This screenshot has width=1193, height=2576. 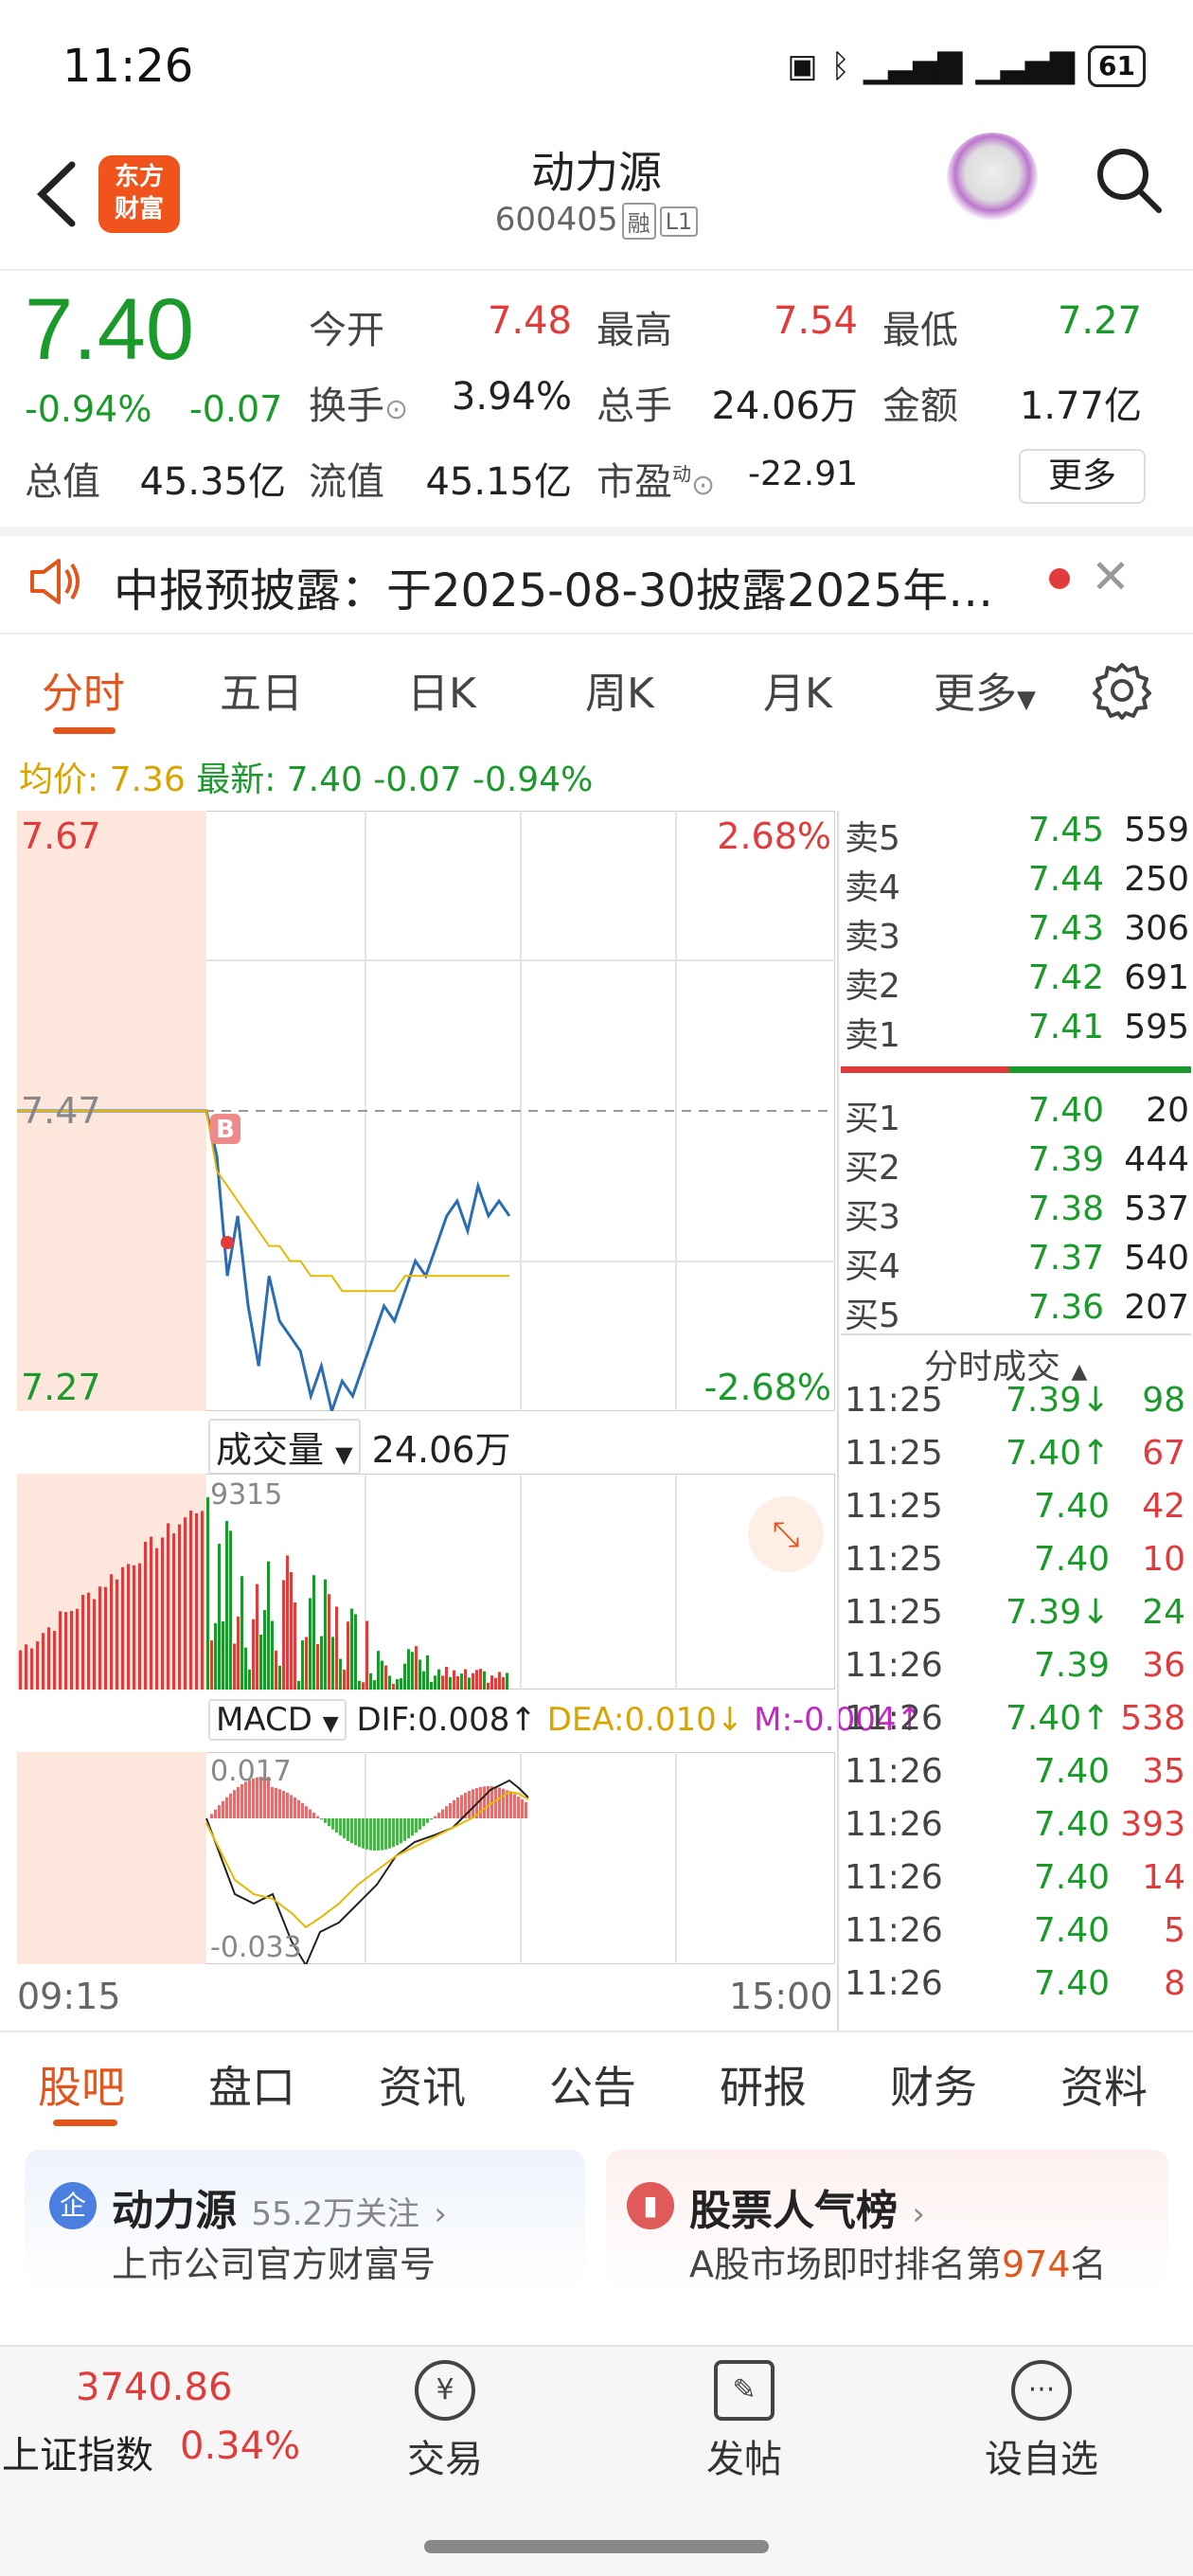 What do you see at coordinates (1099, 321) in the screenshot?
I see `low-value: 7.27` at bounding box center [1099, 321].